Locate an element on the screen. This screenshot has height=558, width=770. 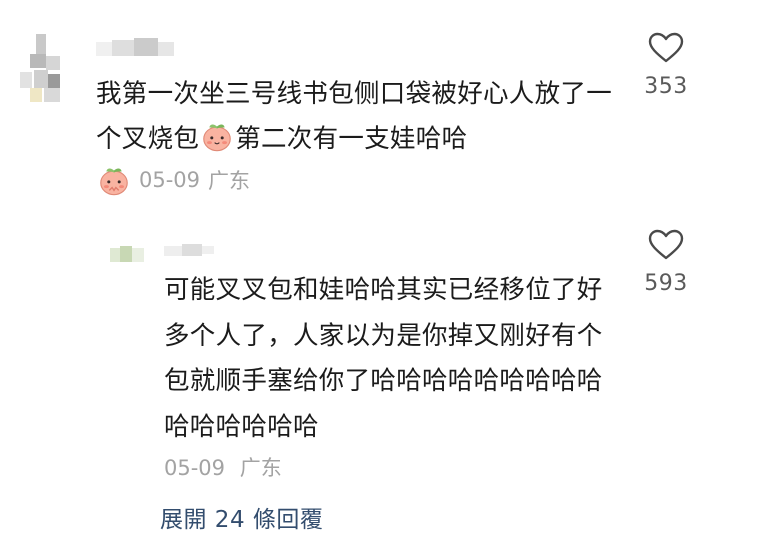
like-button: 353 is located at coordinates (666, 65).